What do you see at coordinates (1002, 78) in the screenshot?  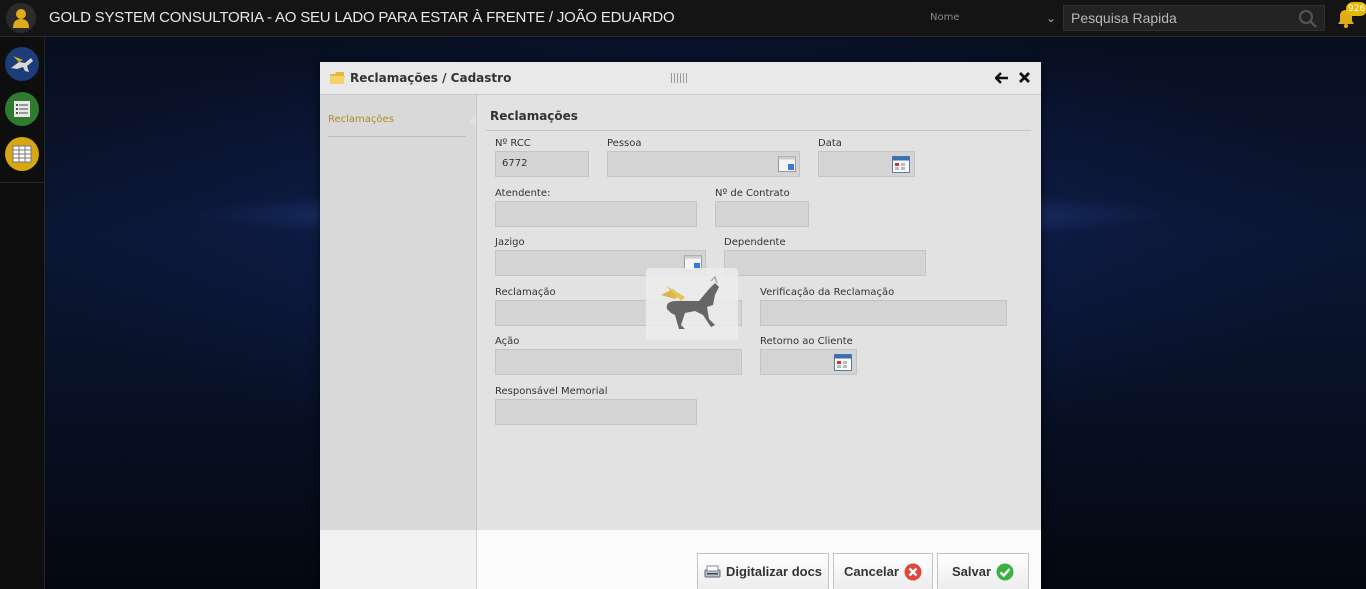 I see `arrow-left-icon` at bounding box center [1002, 78].